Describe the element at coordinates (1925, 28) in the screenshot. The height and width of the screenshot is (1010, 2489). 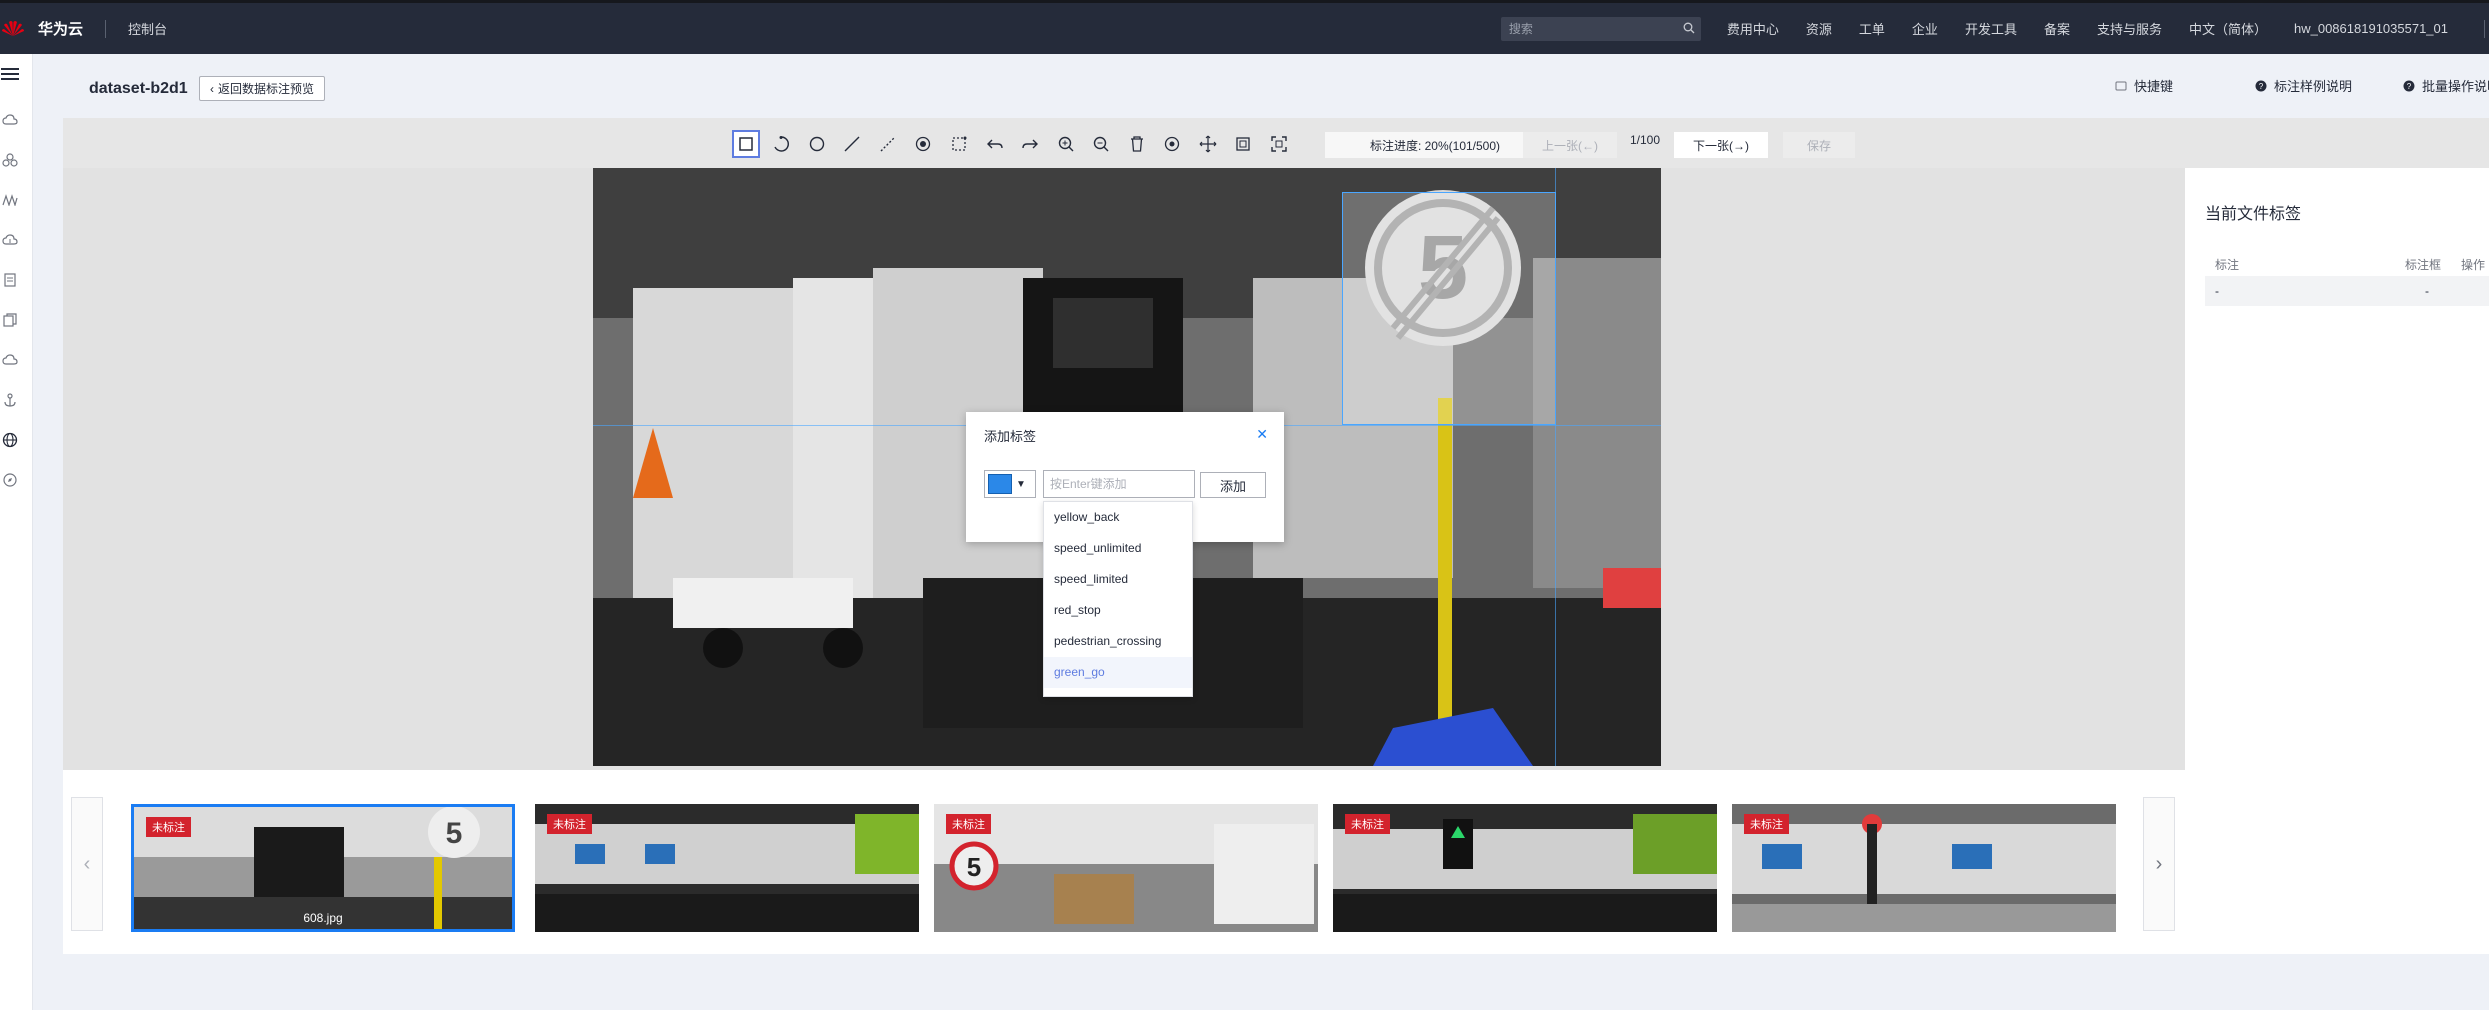
I see `nav-link-enterprise: 企业` at that location.